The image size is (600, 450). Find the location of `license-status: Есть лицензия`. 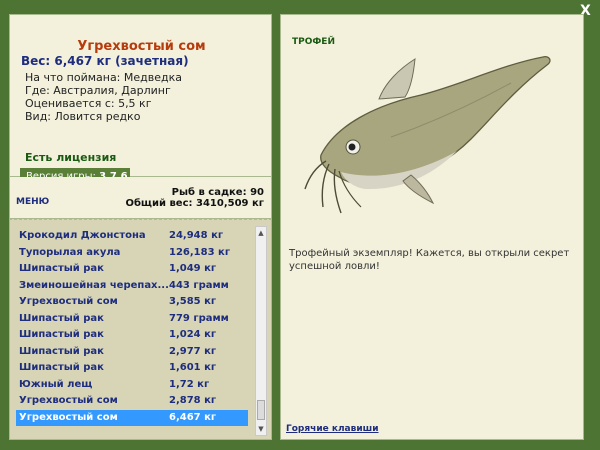

license-status: Есть лицензия is located at coordinates (71, 157).